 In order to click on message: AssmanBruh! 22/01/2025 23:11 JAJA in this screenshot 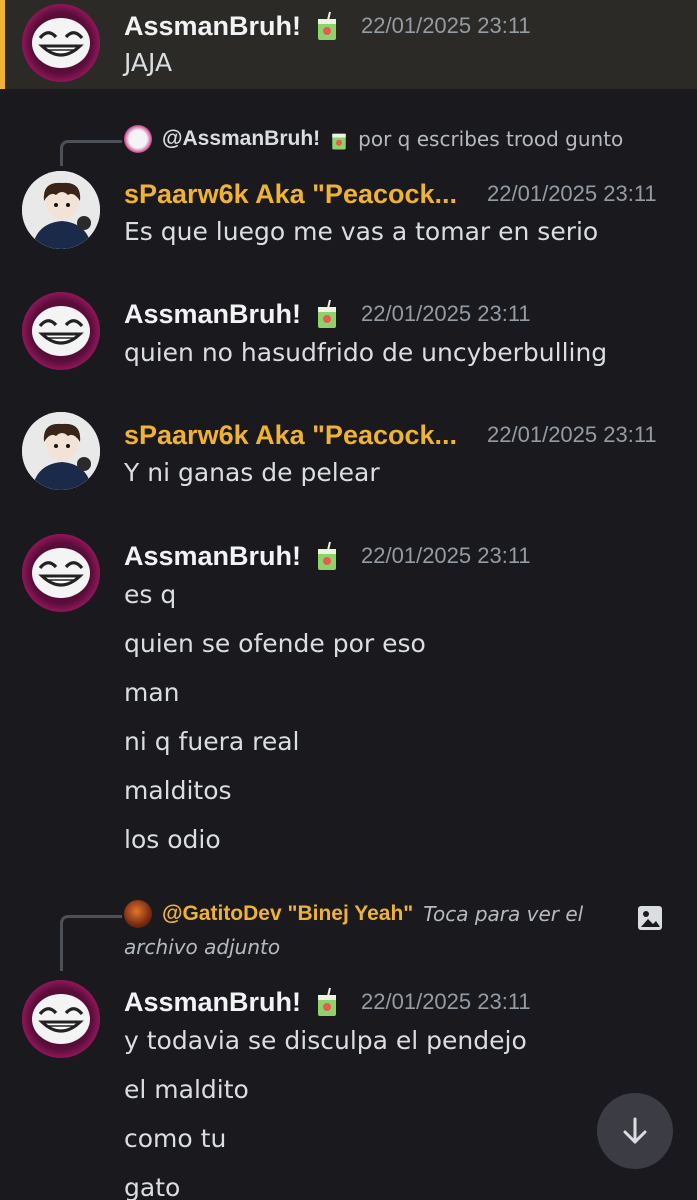, I will do `click(348, 44)`.